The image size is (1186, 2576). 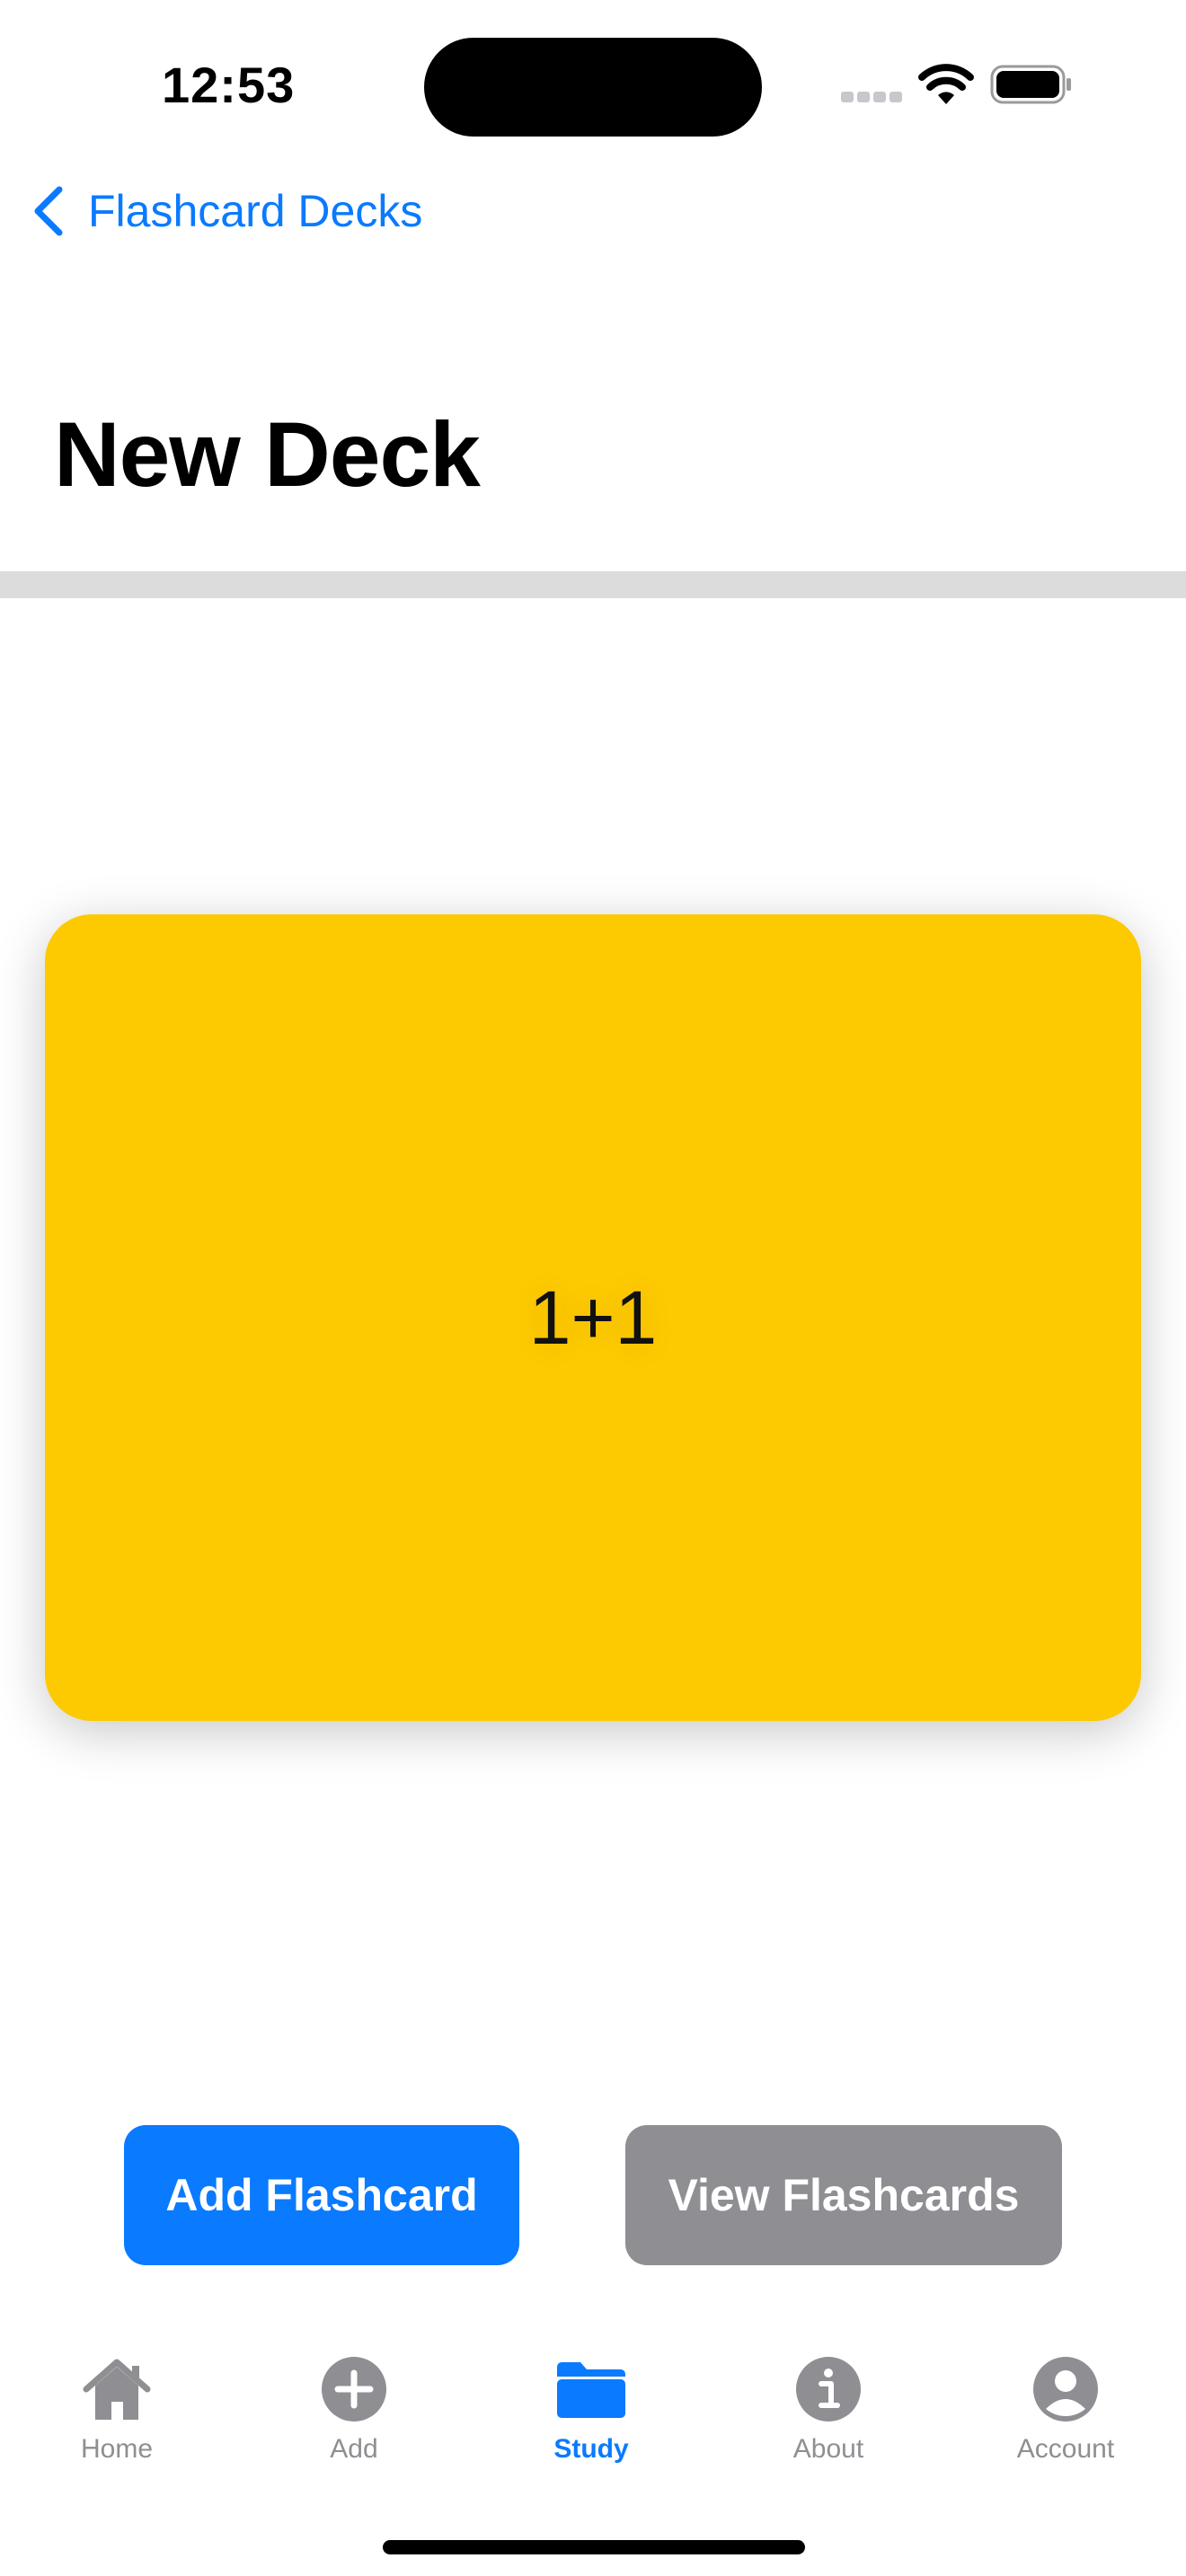 I want to click on tab-about: About, so click(x=828, y=2420).